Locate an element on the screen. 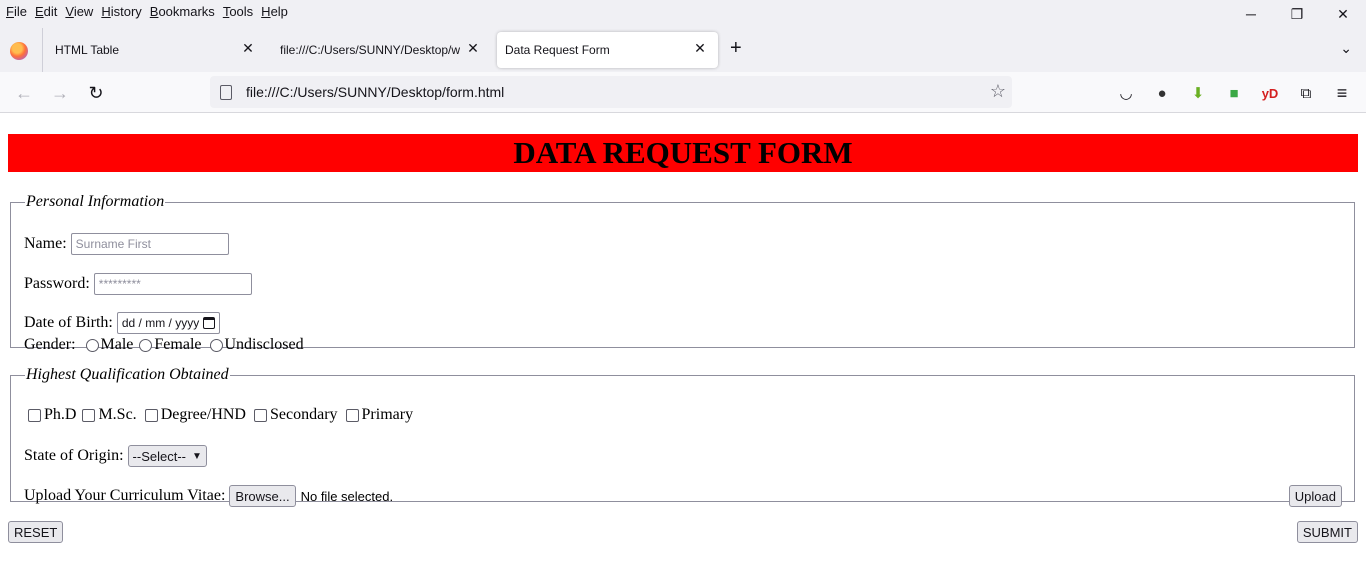 Image resolution: width=1366 pixels, height=585 pixels. upload-button: Upload is located at coordinates (1315, 496).